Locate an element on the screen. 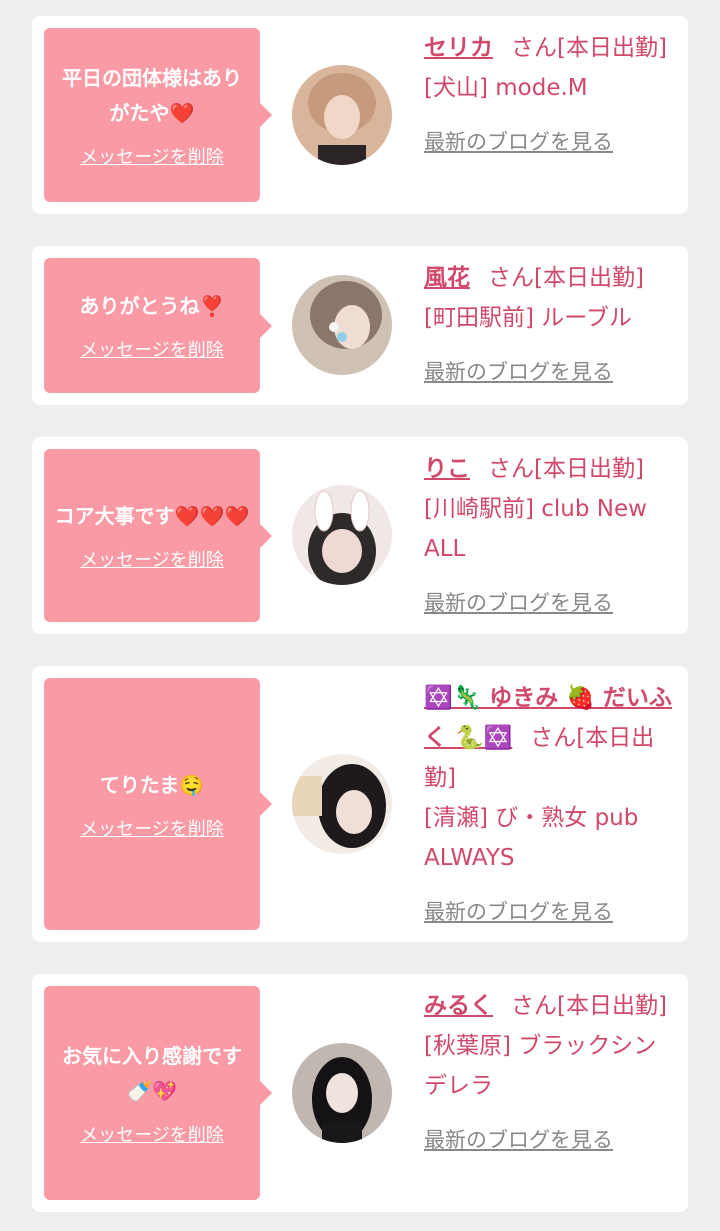 The height and width of the screenshot is (1231, 720). shop-name: [秋葉原] ブラックシンデレラ is located at coordinates (540, 1066).